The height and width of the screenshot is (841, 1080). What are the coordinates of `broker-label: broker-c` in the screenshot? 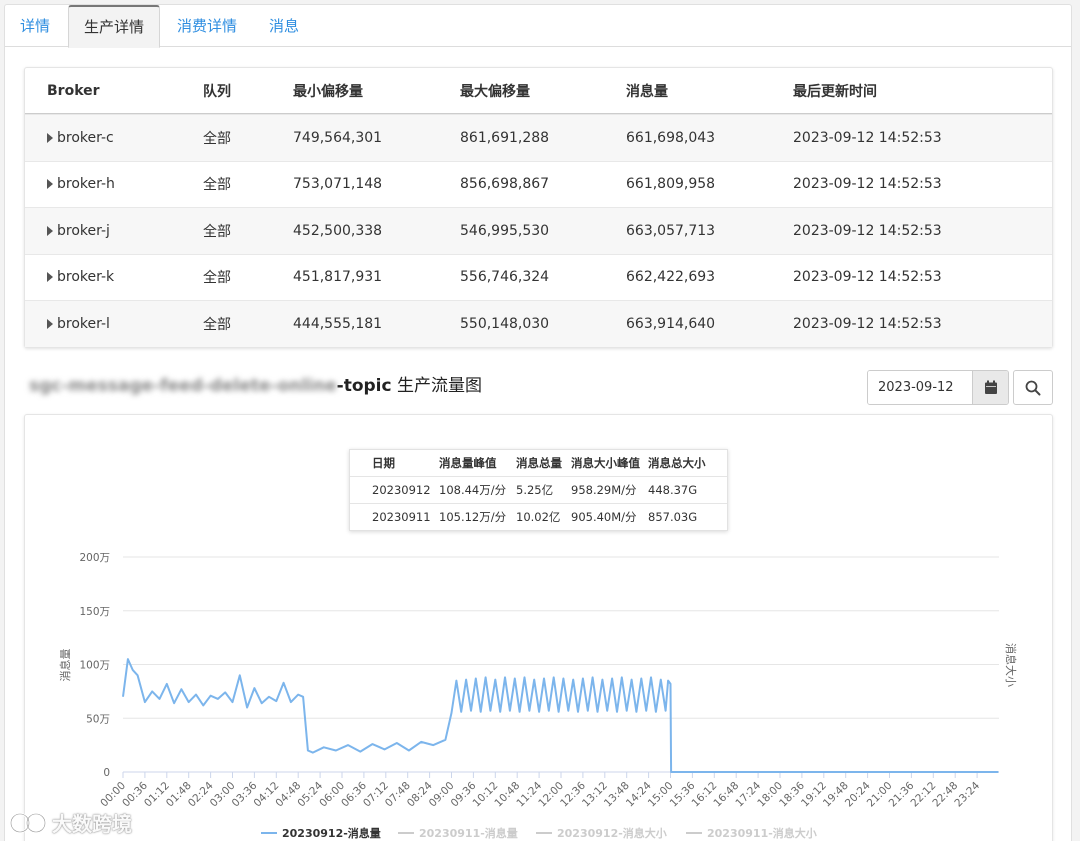 It's located at (85, 137).